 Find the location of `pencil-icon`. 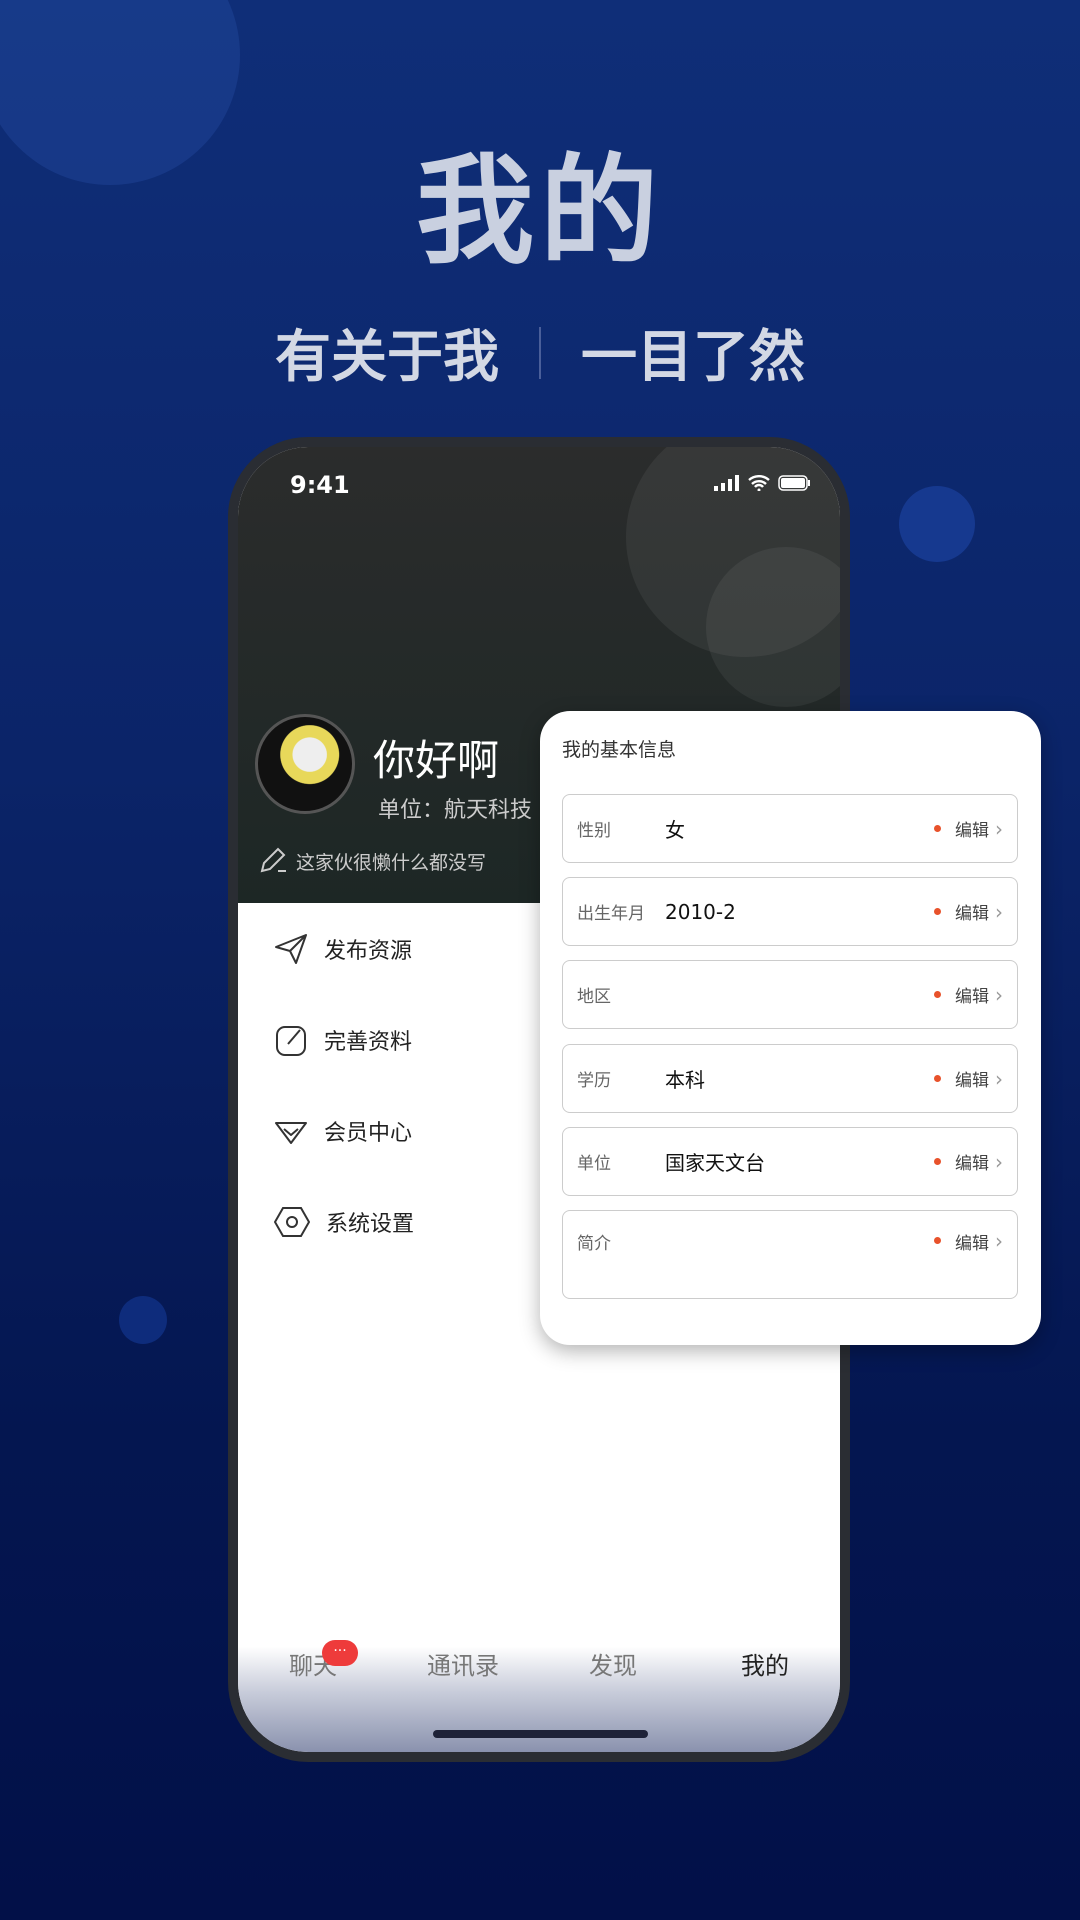

pencil-icon is located at coordinates (273, 860).